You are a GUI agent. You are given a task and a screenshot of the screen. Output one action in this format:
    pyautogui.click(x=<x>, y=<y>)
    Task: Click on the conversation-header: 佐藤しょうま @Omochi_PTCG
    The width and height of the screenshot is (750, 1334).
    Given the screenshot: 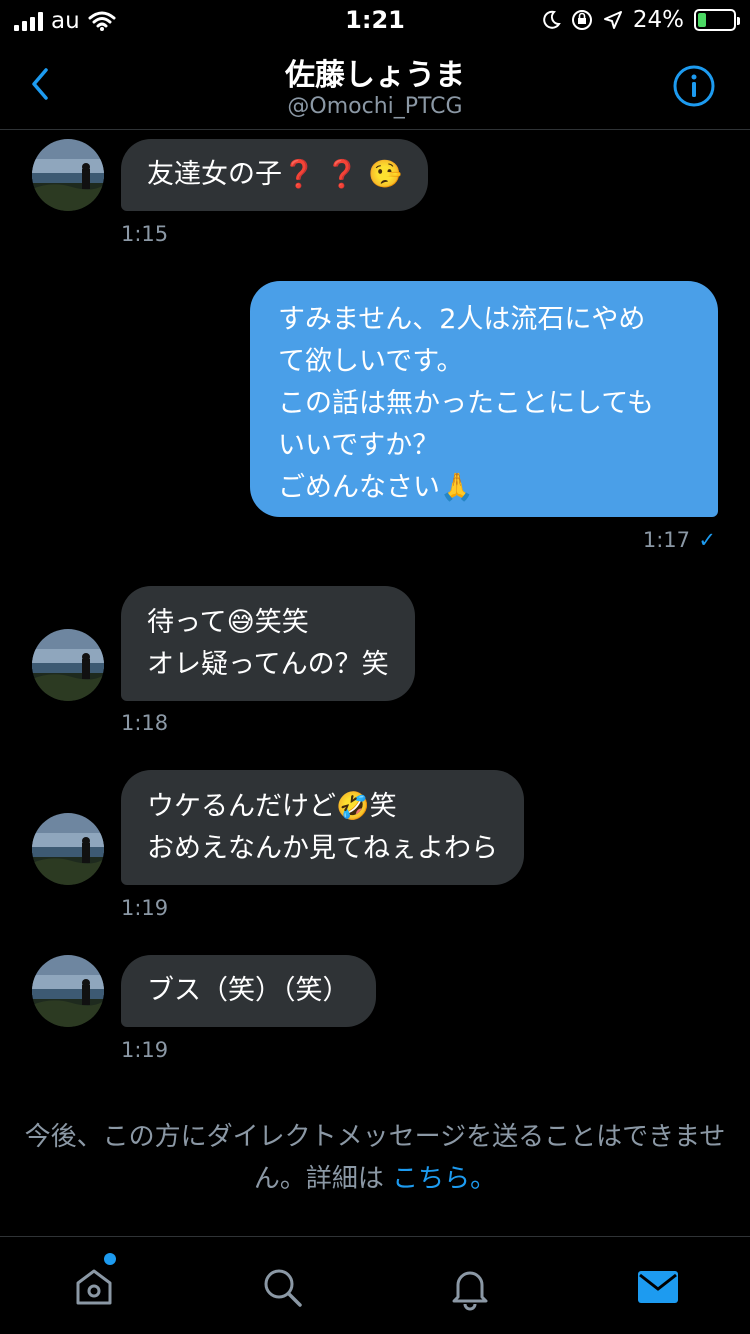 What is the action you would take?
    pyautogui.click(x=375, y=85)
    